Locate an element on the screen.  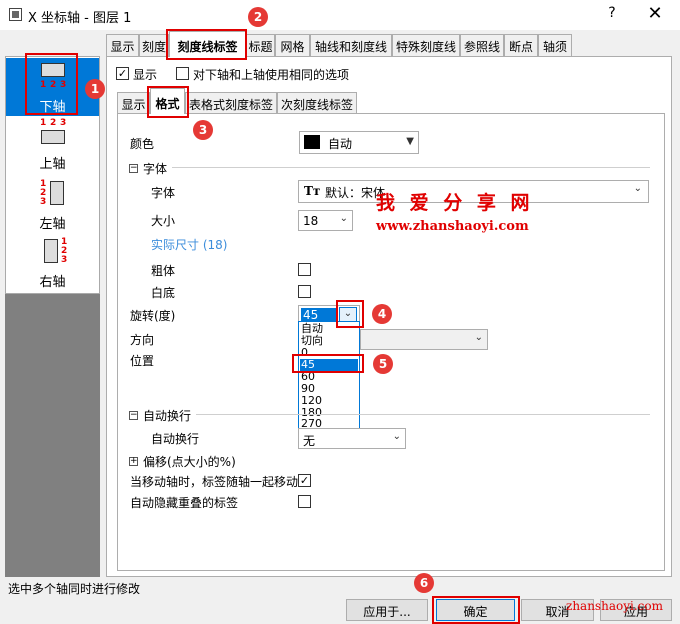
size-label: 大小 is located at coordinates (163, 221).